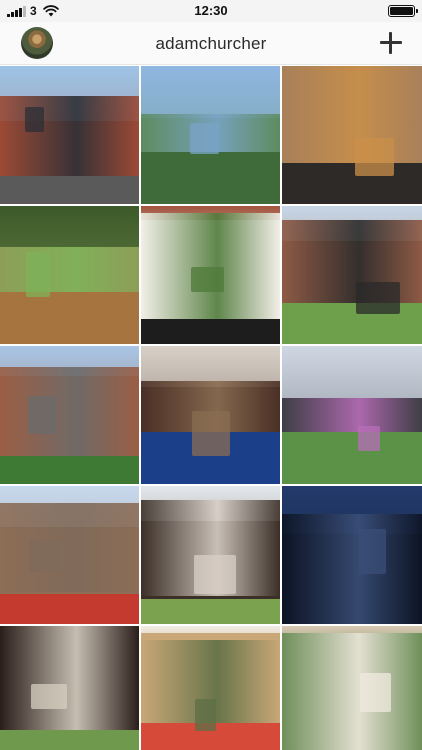 The image size is (422, 750). What do you see at coordinates (210, 688) in the screenshot?
I see `photo-thumbnail-brunch-table` at bounding box center [210, 688].